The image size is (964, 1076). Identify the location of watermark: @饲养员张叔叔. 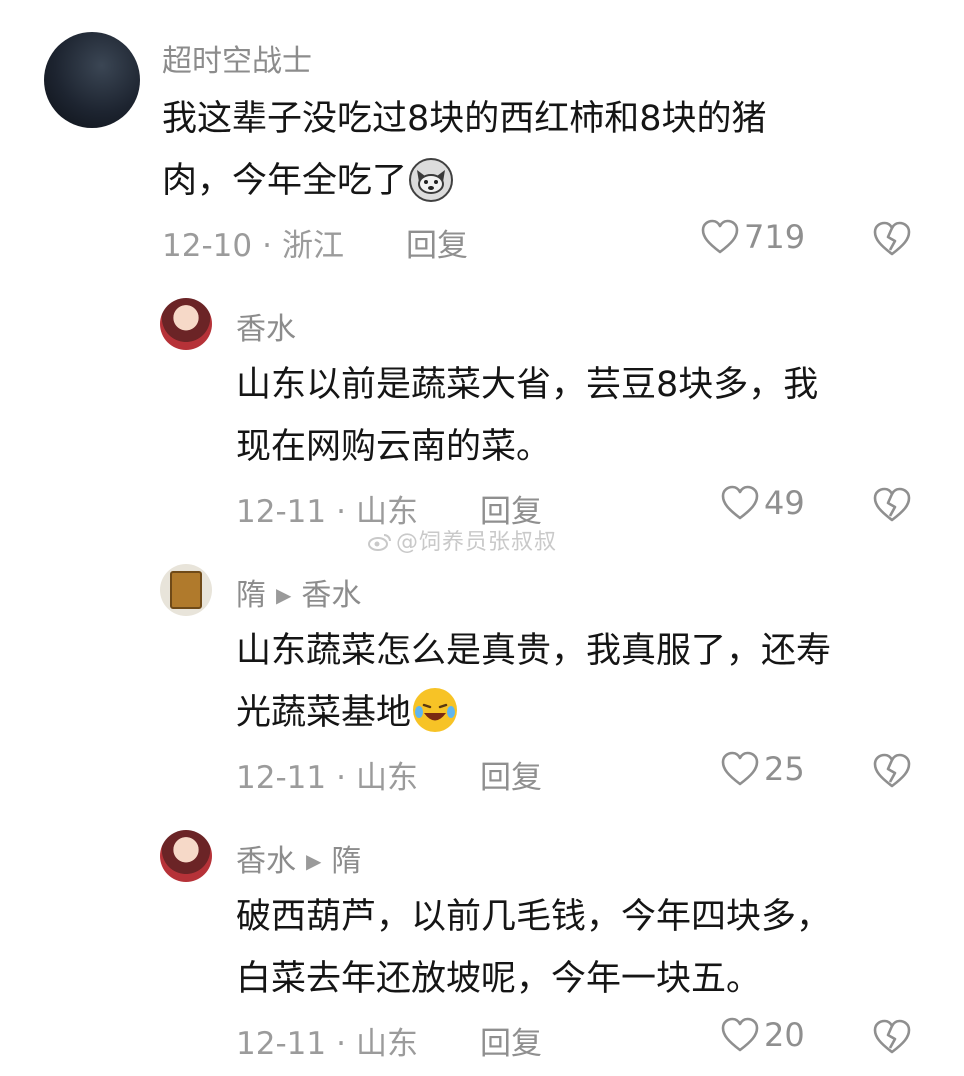
(462, 540).